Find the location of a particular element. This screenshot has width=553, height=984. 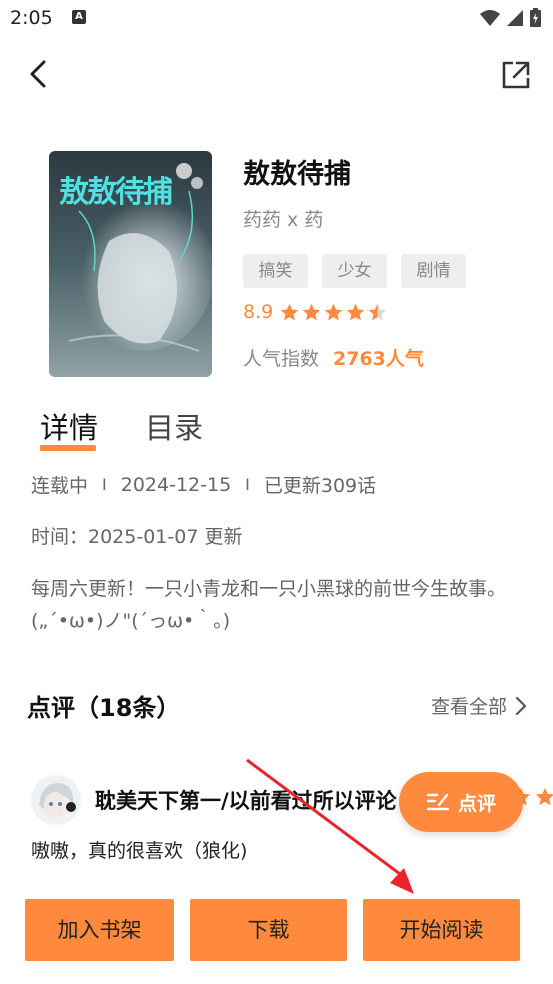

wifi-icon is located at coordinates (490, 17).